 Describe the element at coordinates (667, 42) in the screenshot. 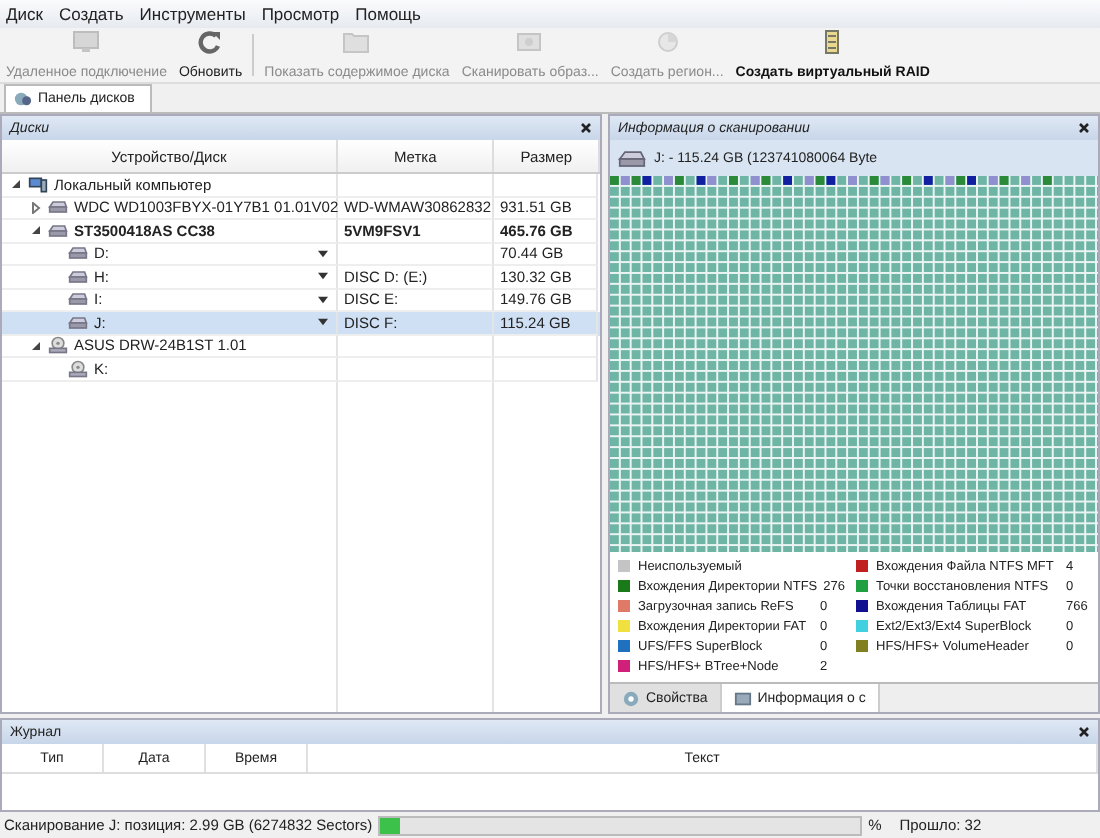

I see `region-icon` at that location.